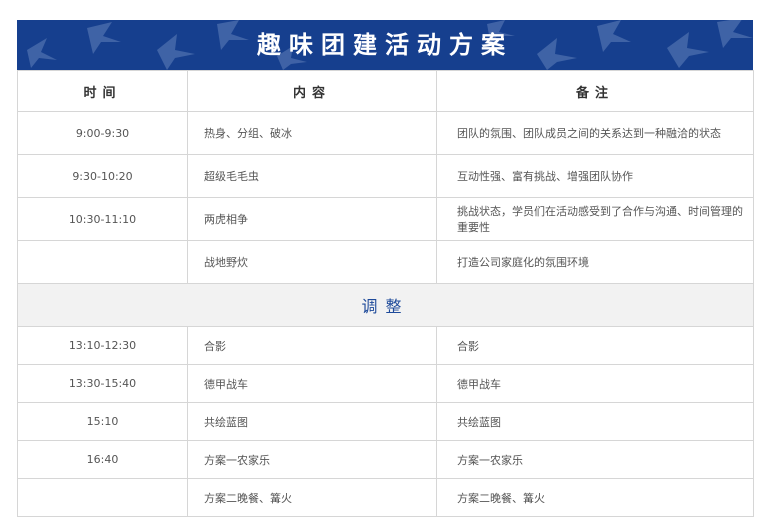  What do you see at coordinates (312, 497) in the screenshot?
I see `cell-content: 方案二晚餐、篝火` at bounding box center [312, 497].